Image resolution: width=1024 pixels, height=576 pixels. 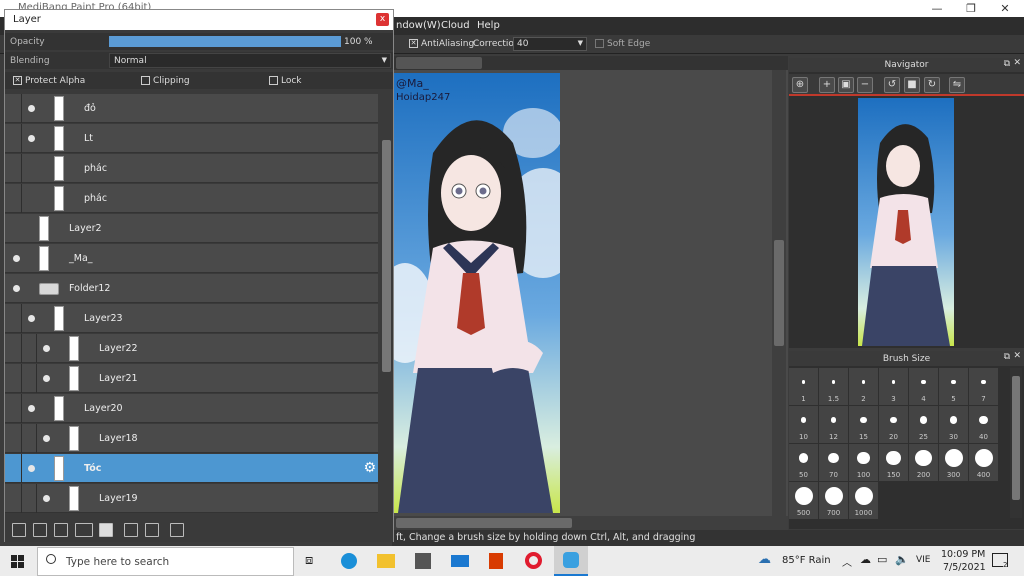 I want to click on brush-size-cell: 70, so click(x=833, y=462).